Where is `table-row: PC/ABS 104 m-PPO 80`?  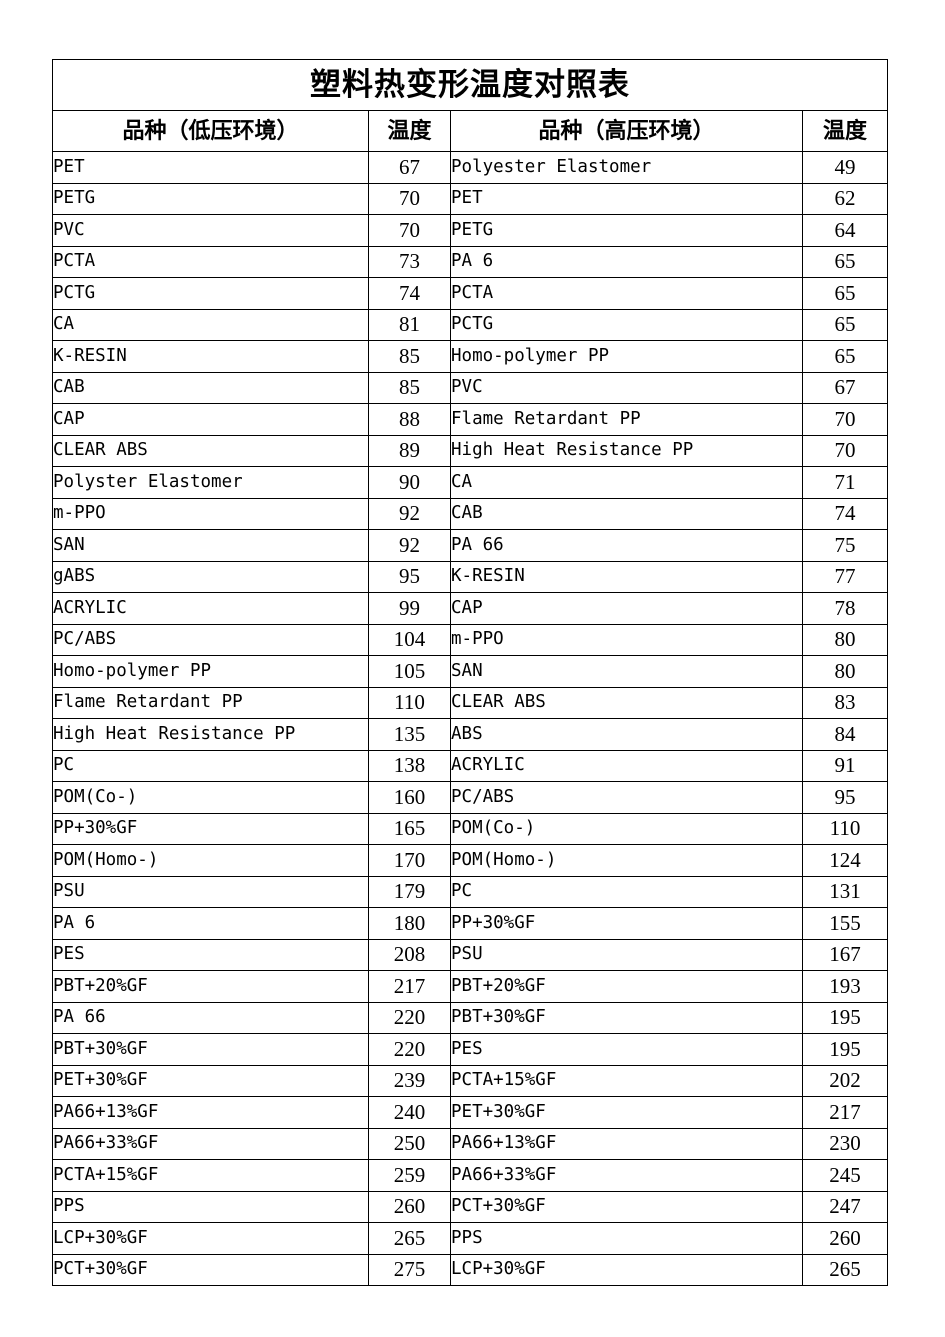
table-row: PC/ABS 104 m-PPO 80 is located at coordinates (470, 639).